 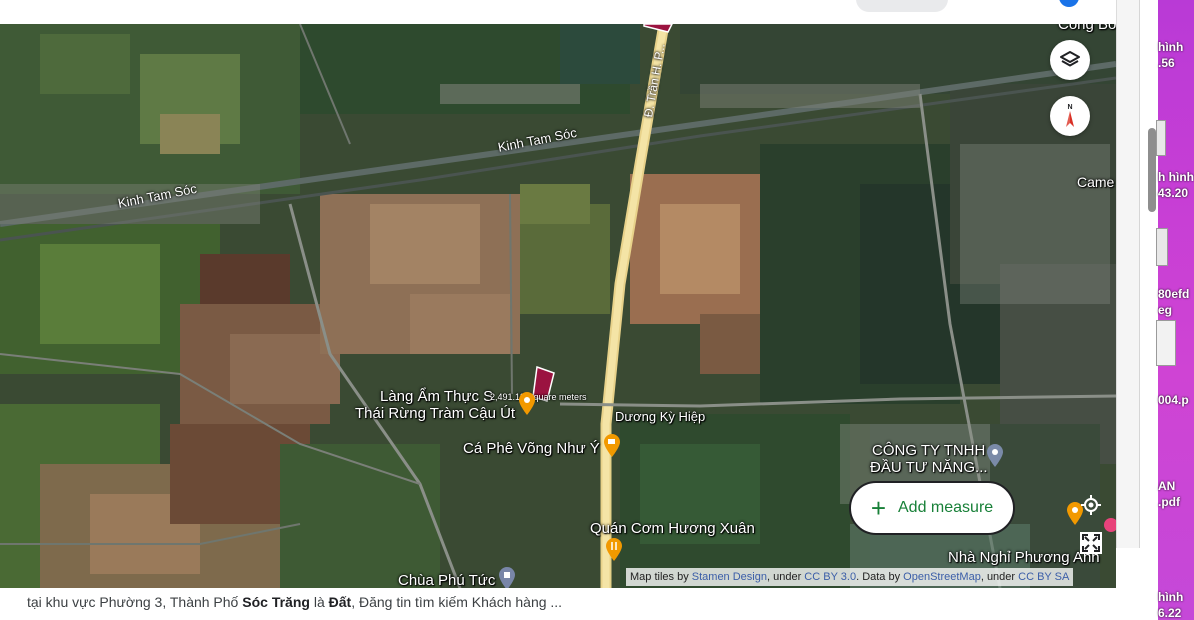 I want to click on compass-north-icon: N, so click(x=1070, y=115).